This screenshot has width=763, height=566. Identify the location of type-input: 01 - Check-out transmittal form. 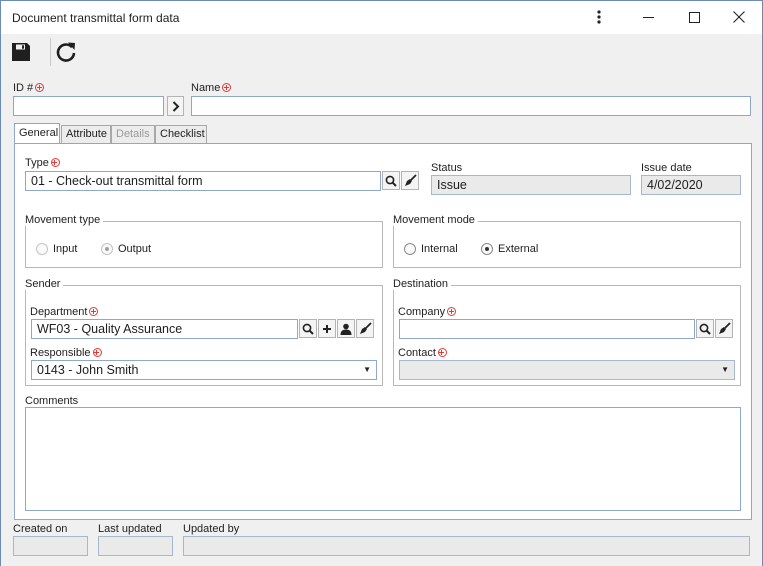
(203, 181).